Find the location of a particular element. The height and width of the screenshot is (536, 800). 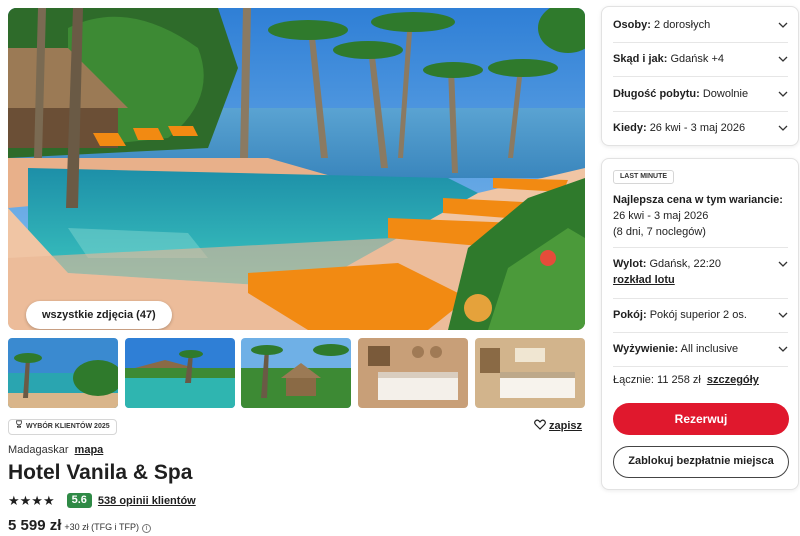

board-value: All inclusive is located at coordinates (709, 349).